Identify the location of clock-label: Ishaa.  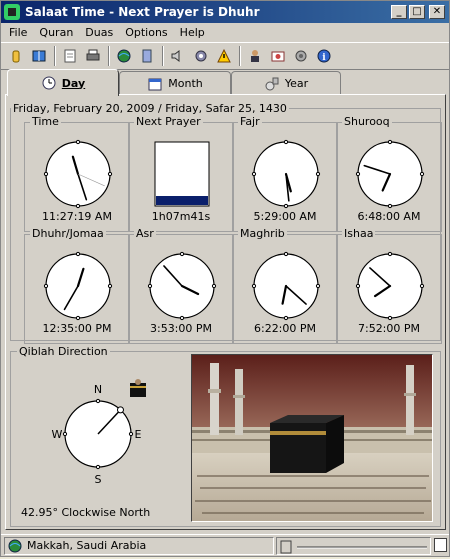
(359, 233).